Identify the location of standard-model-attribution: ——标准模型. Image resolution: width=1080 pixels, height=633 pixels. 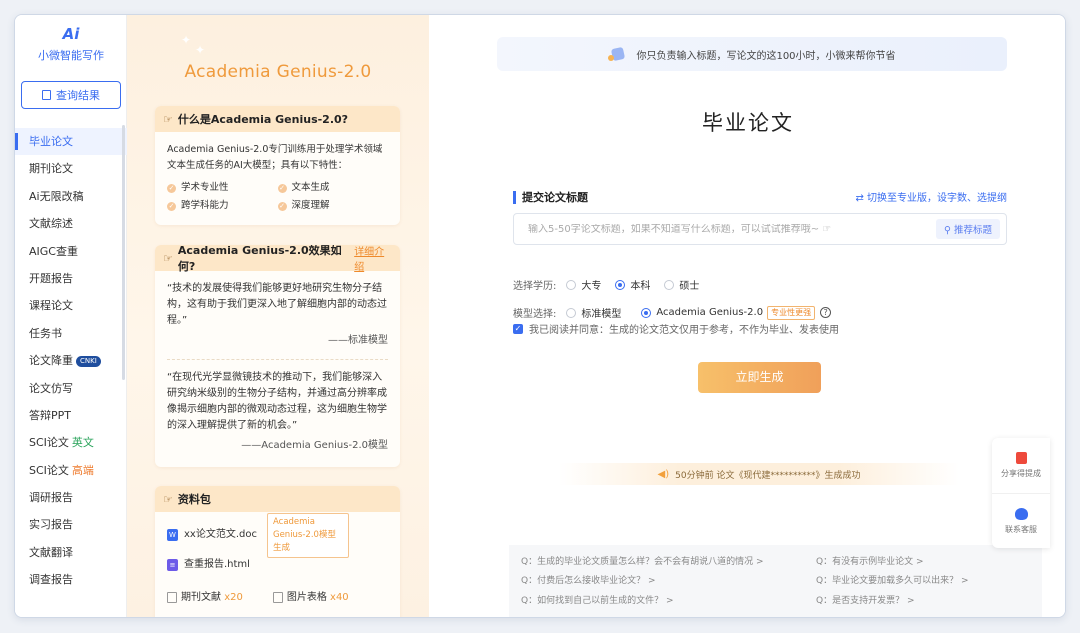
(358, 340).